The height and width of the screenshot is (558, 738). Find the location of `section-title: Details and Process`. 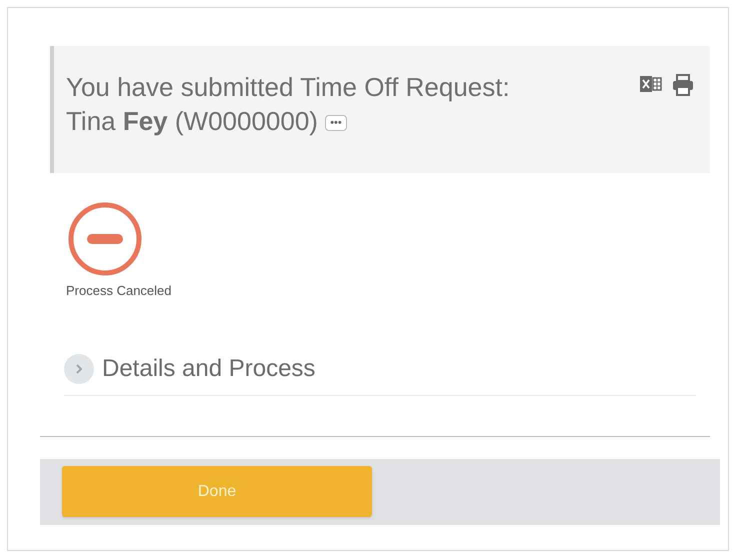

section-title: Details and Process is located at coordinates (209, 368).